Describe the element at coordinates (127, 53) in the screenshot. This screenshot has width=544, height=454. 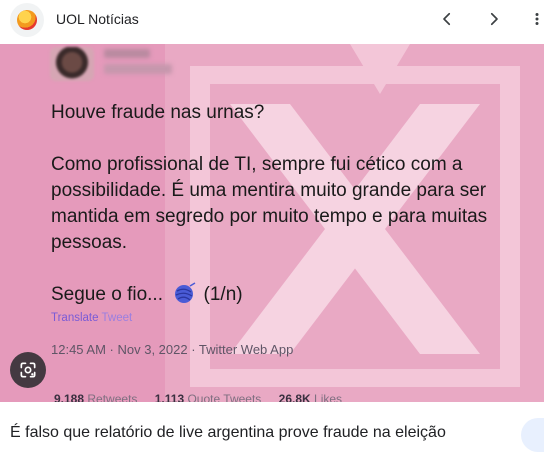
I see `blurred-username` at that location.